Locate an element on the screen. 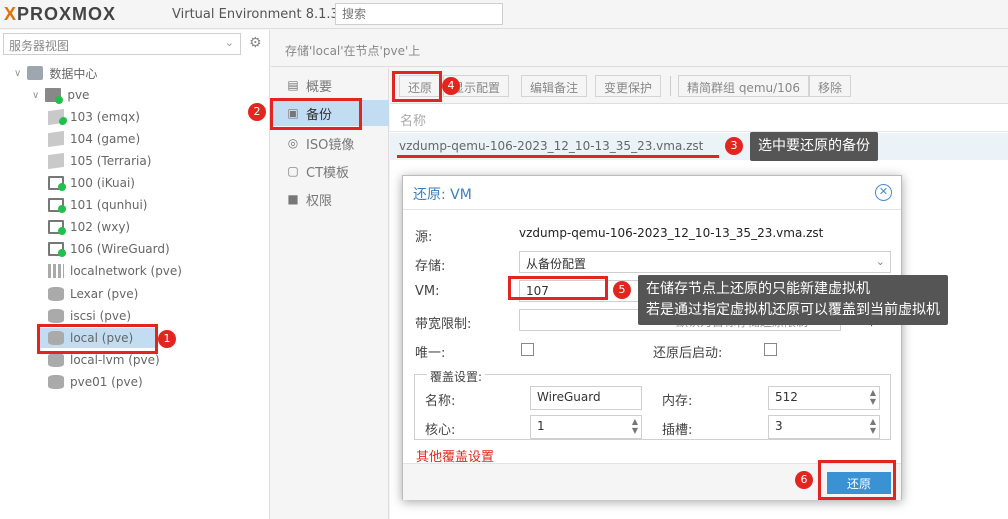  toolbar-separator is located at coordinates (670, 86).